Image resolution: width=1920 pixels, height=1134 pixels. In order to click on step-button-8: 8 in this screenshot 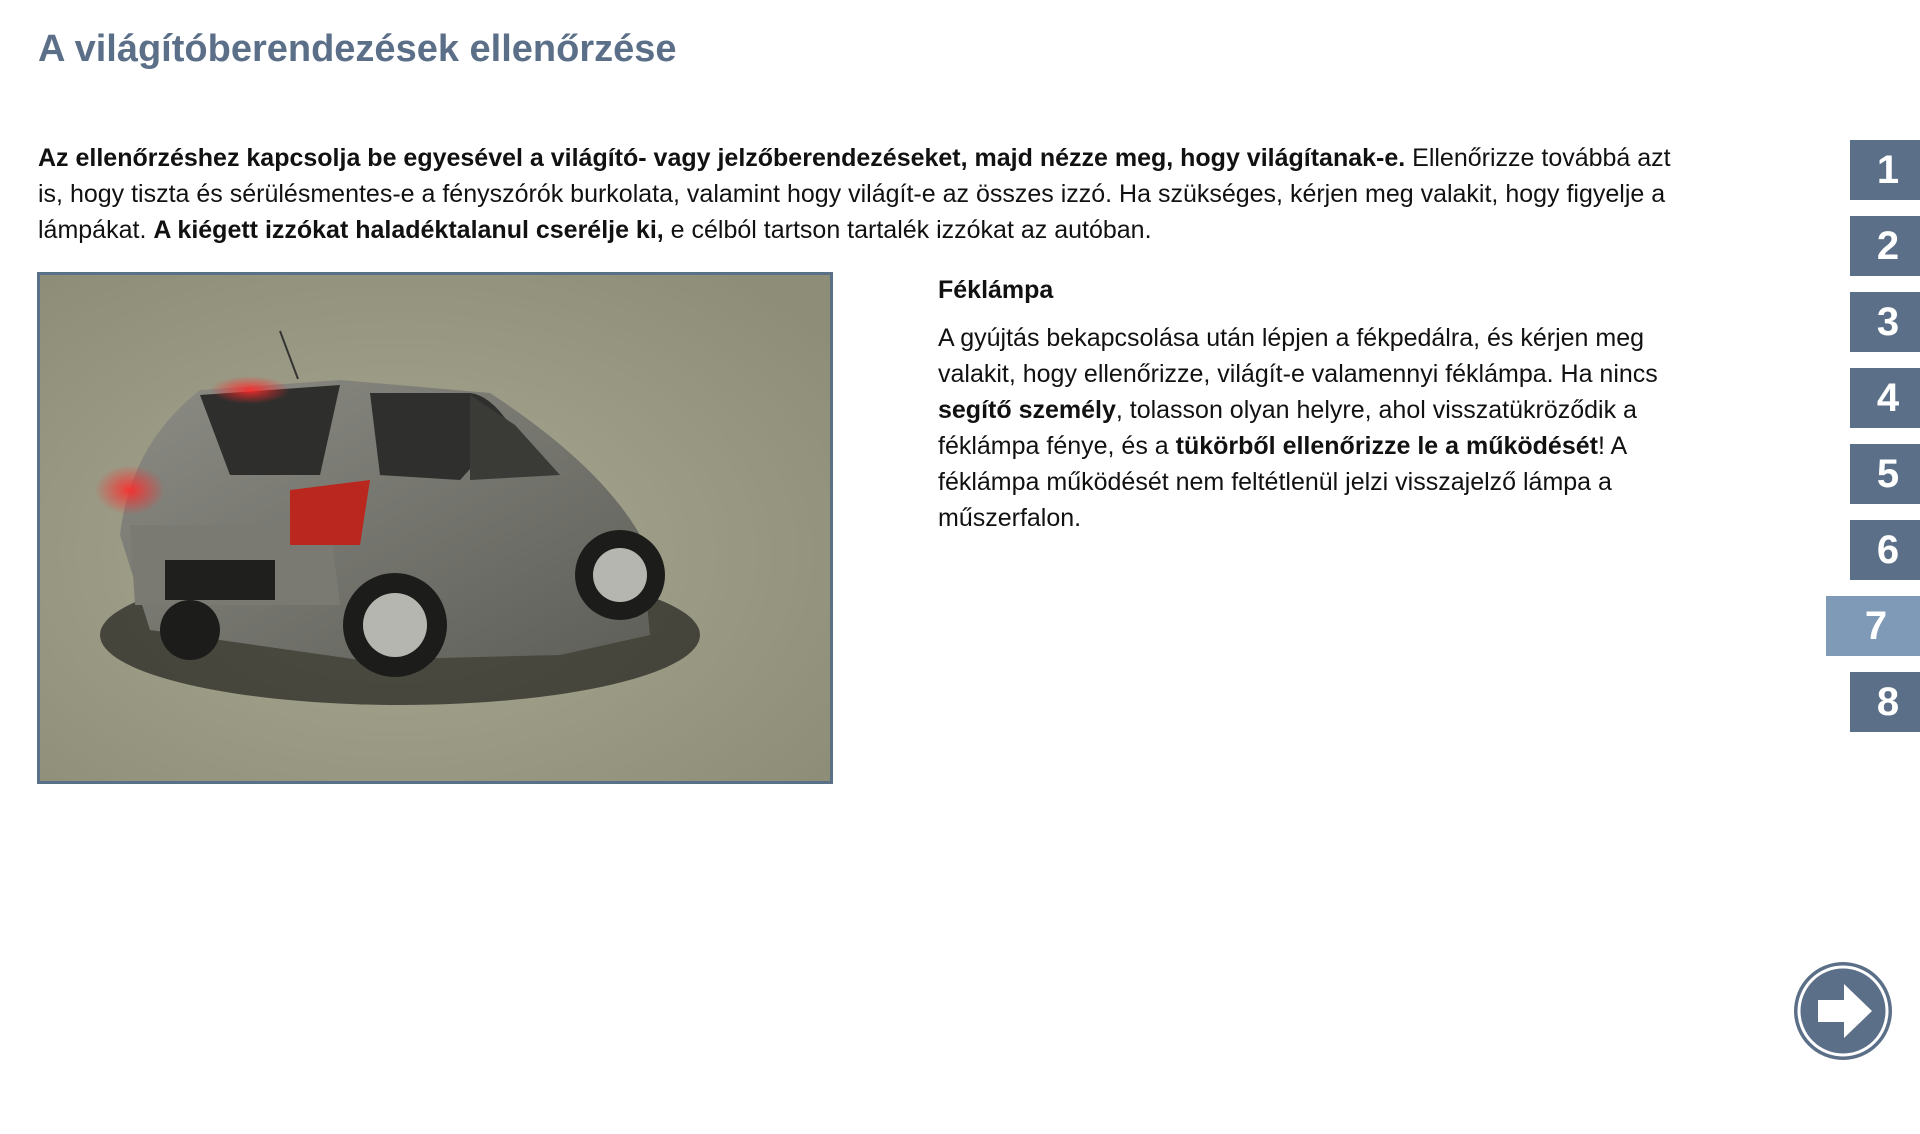, I will do `click(1885, 702)`.